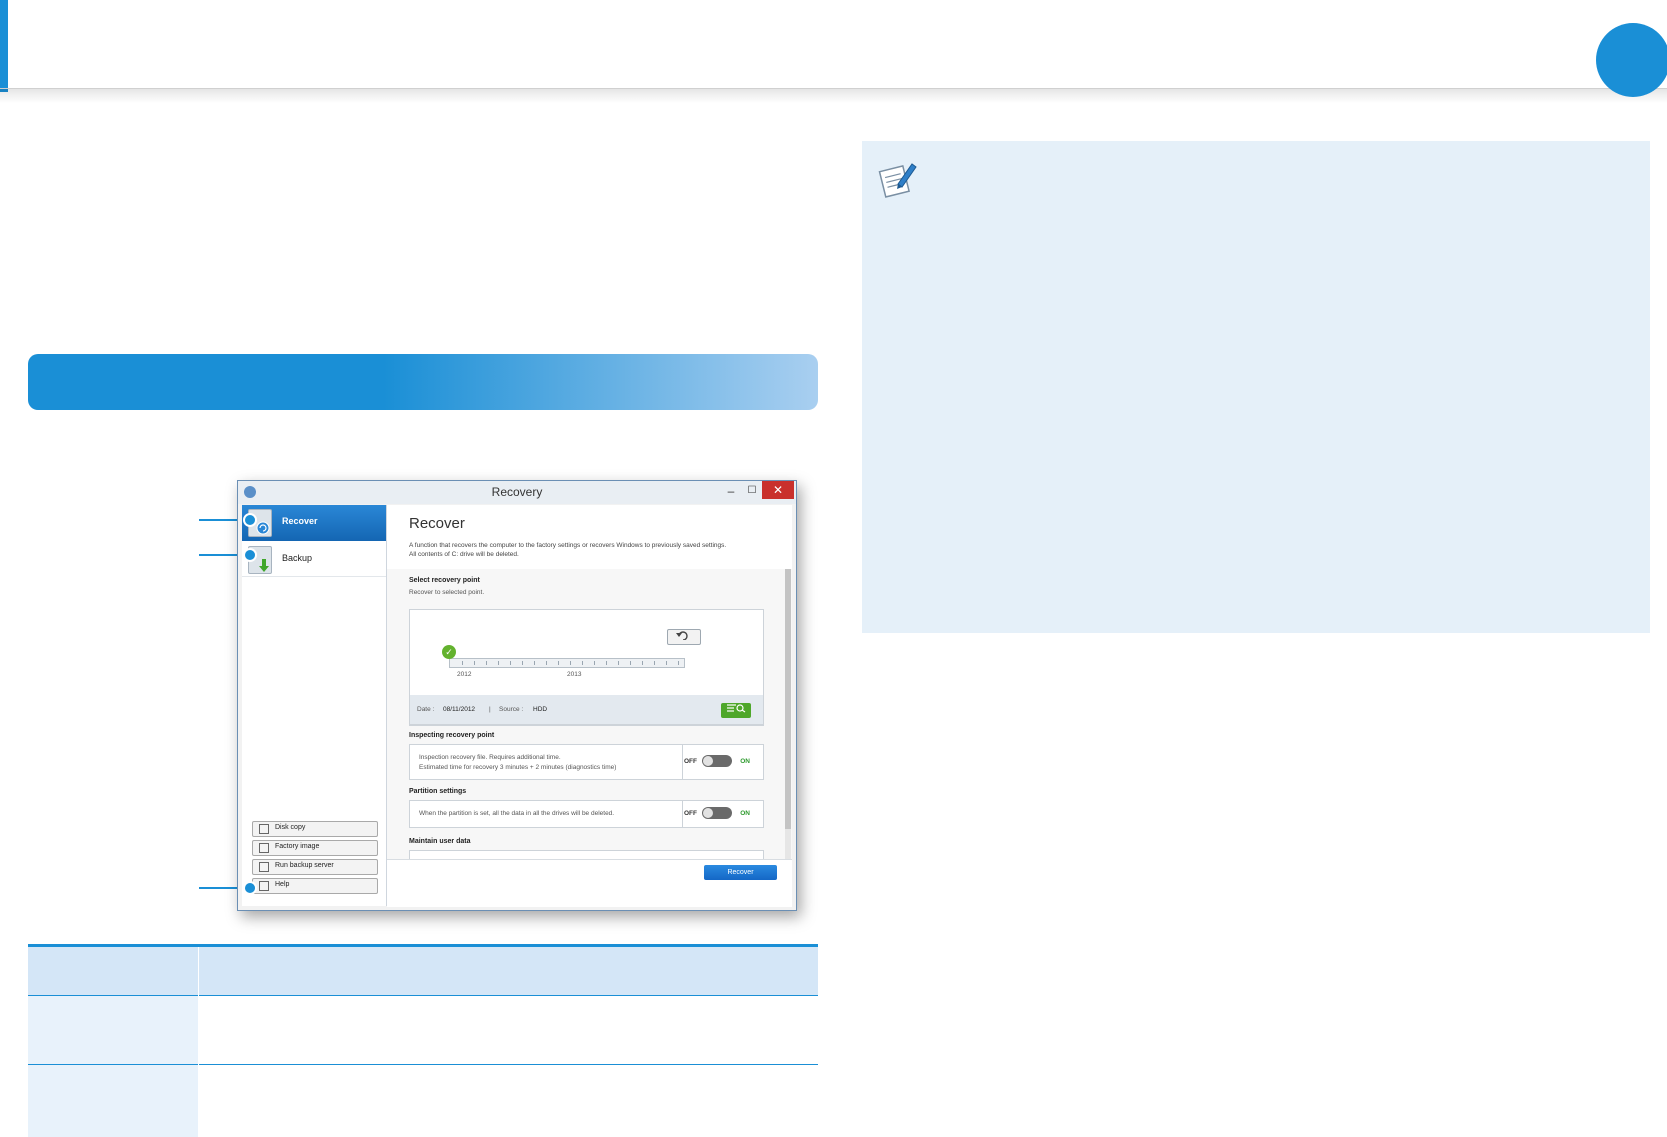  I want to click on minimize-button: –, so click(731, 491).